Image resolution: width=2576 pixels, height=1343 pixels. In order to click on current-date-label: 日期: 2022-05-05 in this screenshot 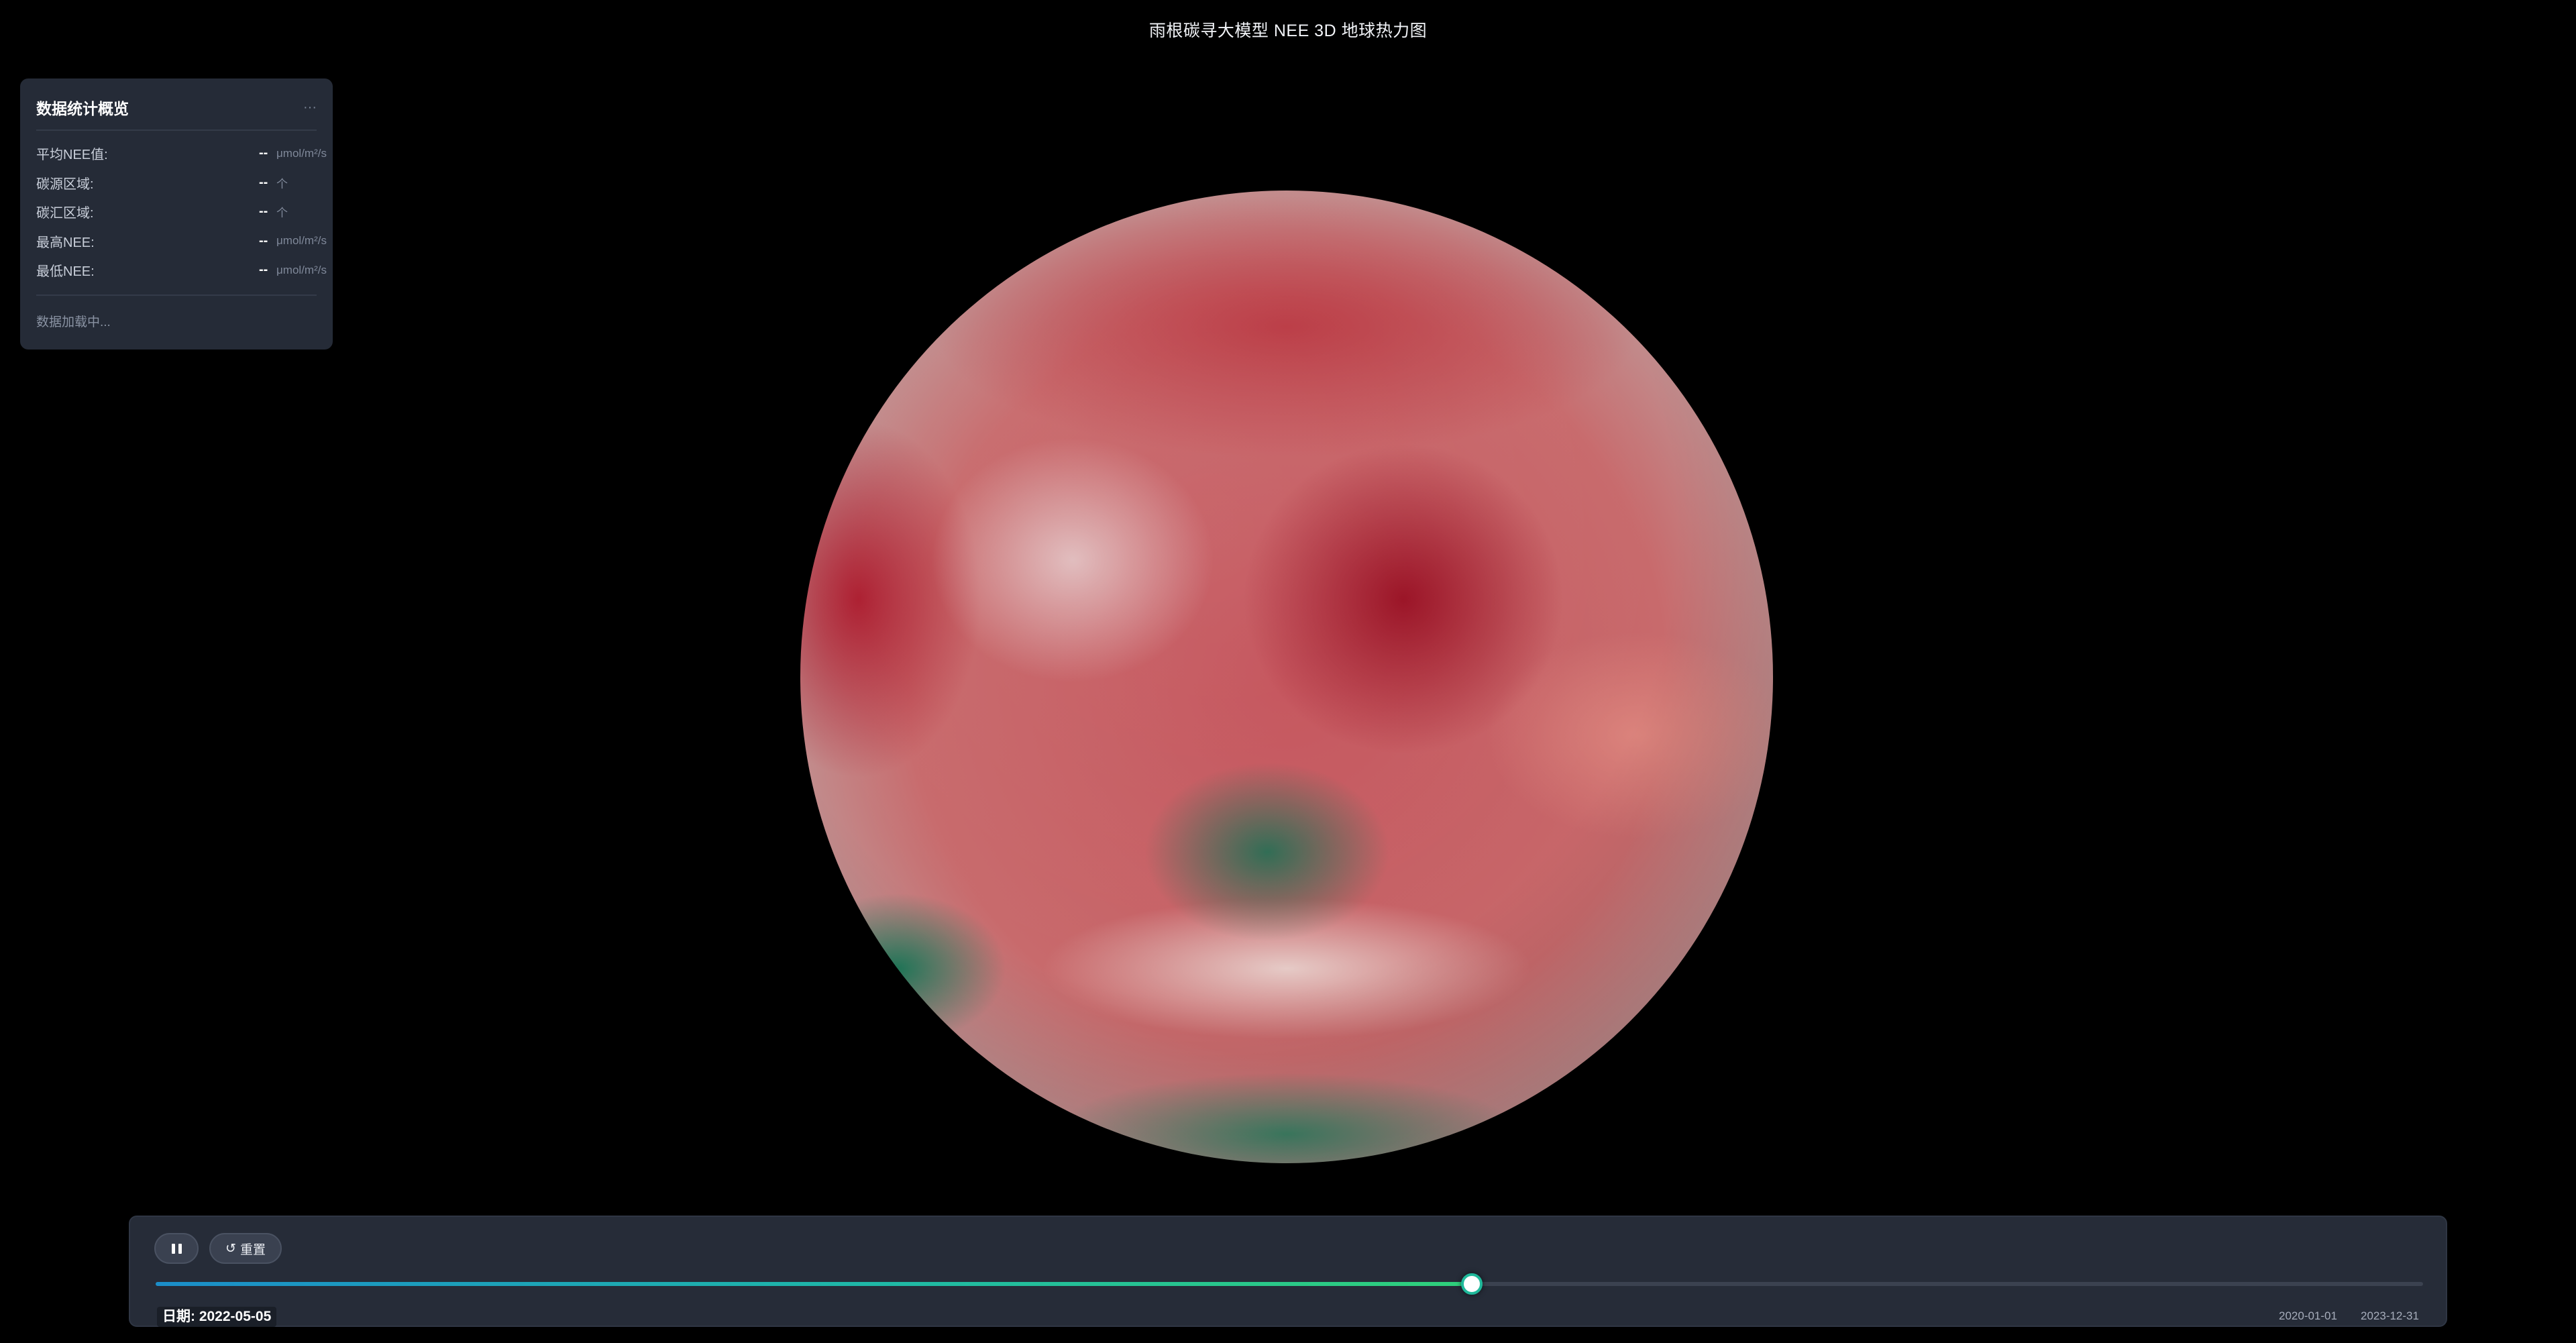, I will do `click(217, 1317)`.